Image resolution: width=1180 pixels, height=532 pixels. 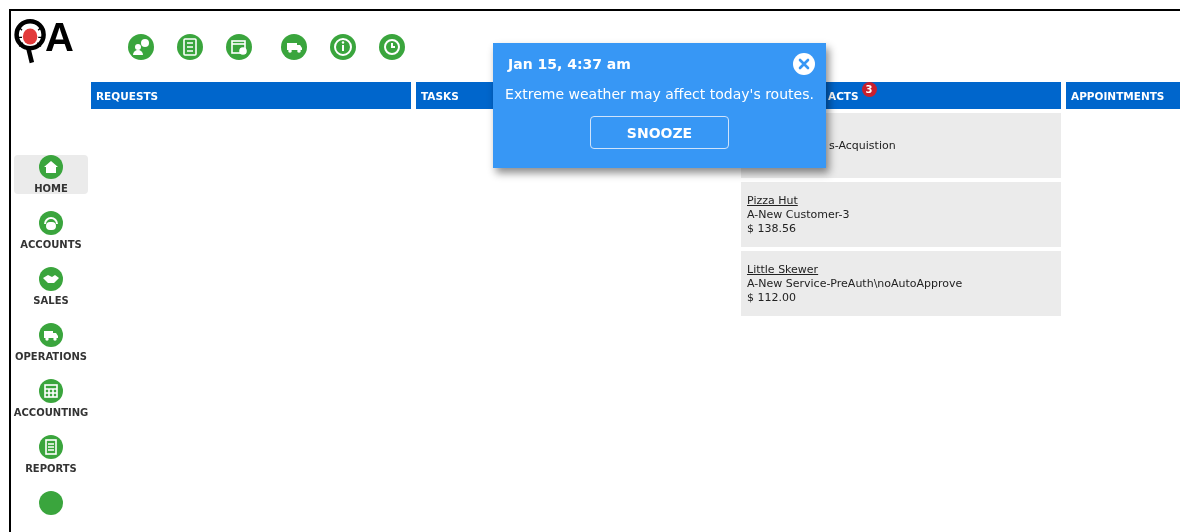 I want to click on calendar-clock-icon, so click(x=239, y=46).